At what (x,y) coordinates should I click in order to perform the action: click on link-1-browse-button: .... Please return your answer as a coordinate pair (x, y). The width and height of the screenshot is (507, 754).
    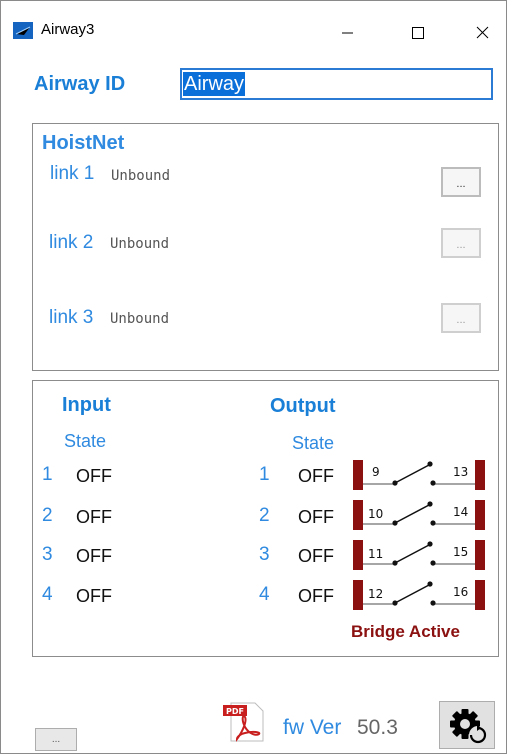
    Looking at the image, I should click on (461, 182).